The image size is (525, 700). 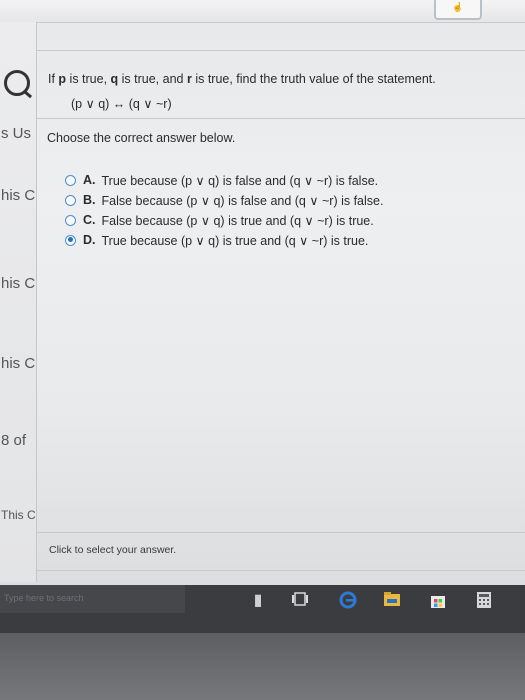 What do you see at coordinates (113, 550) in the screenshot?
I see `footer-hint: Click to select your answer.` at bounding box center [113, 550].